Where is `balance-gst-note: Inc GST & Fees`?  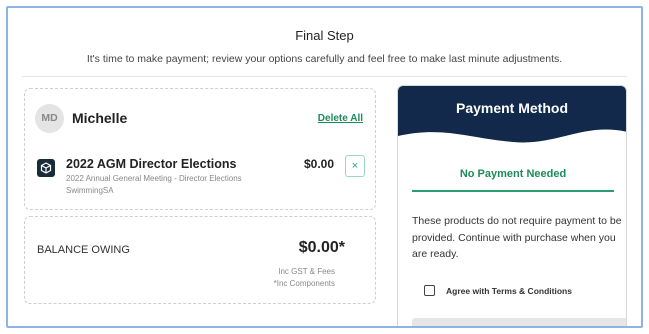 balance-gst-note: Inc GST & Fees is located at coordinates (306, 271).